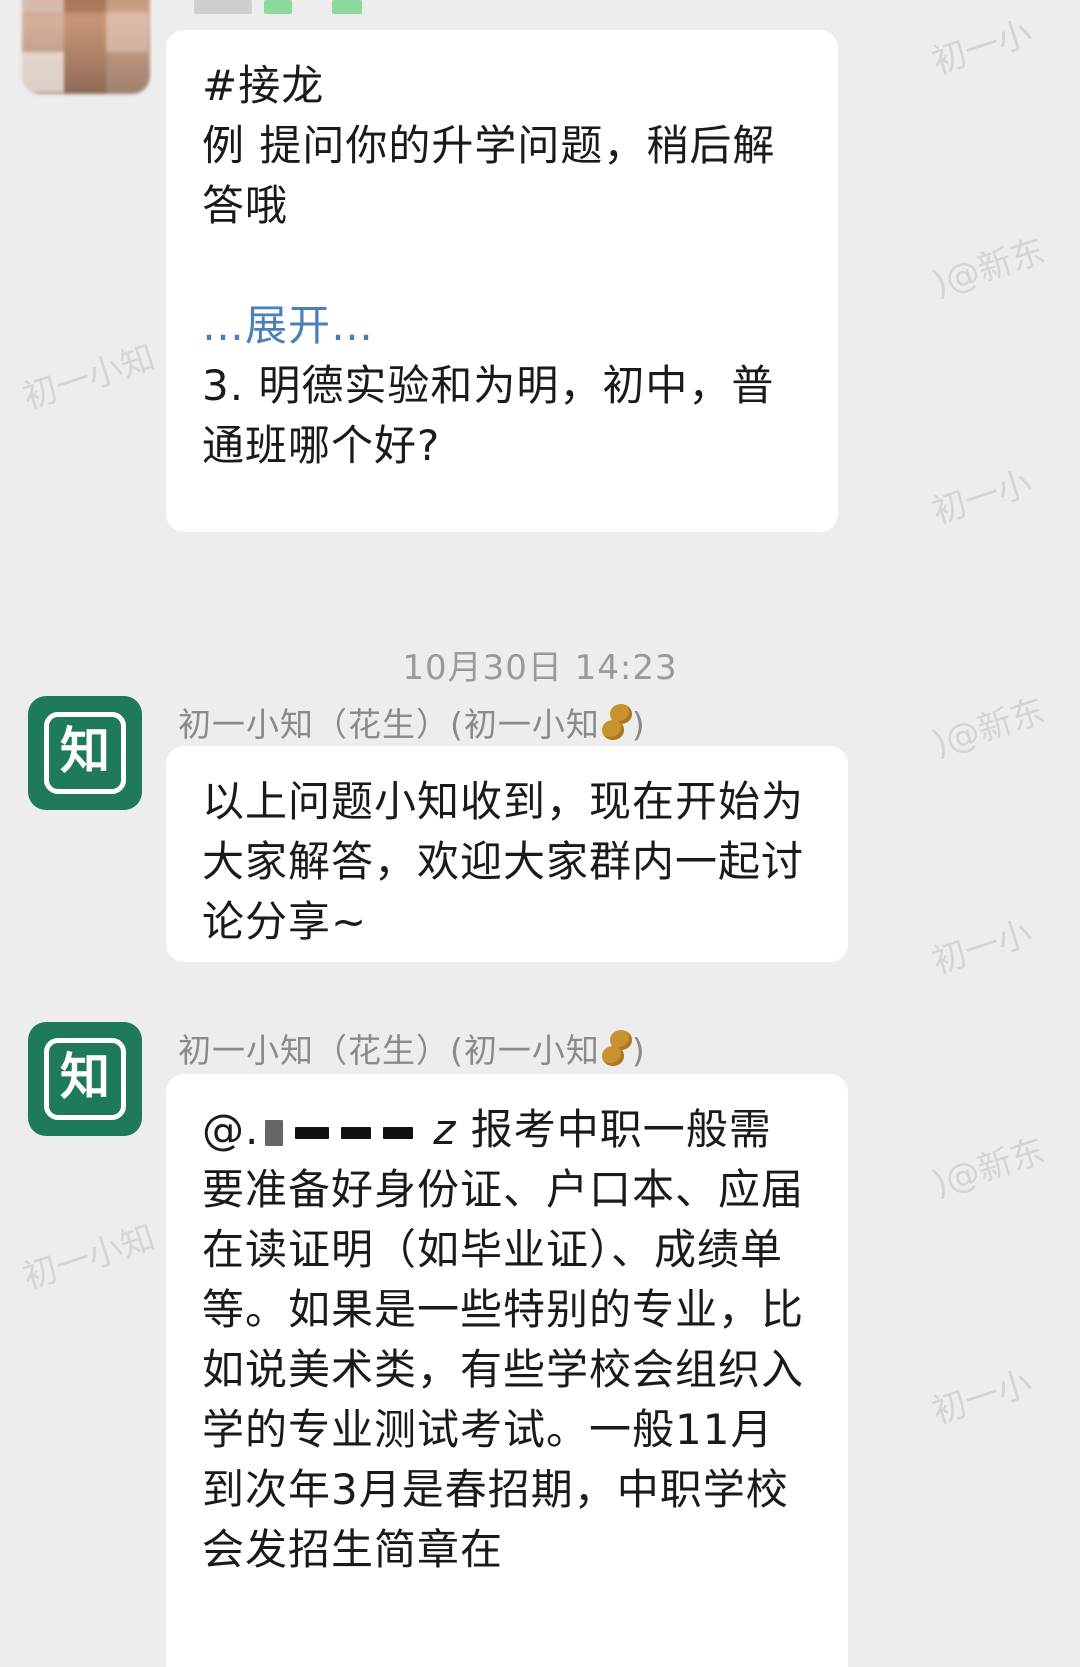 The height and width of the screenshot is (1667, 1080). I want to click on avatar, so click(86, 47).